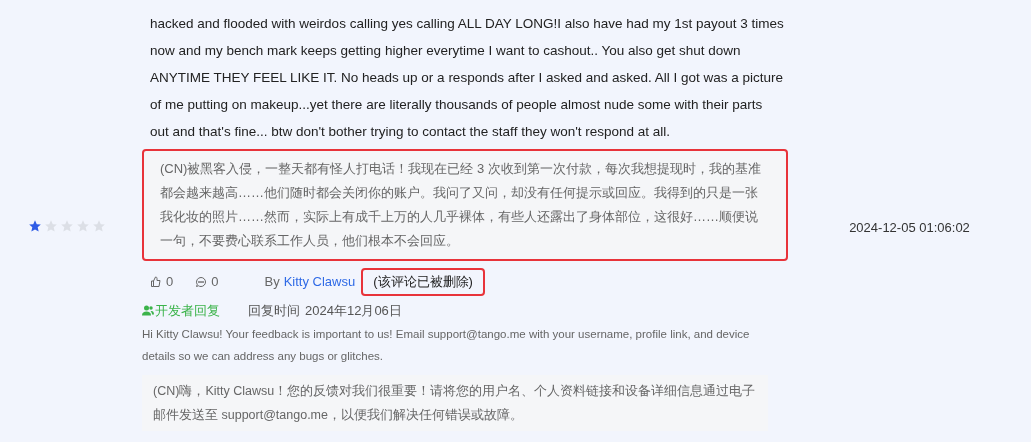 The height and width of the screenshot is (442, 1031). What do you see at coordinates (170, 282) in the screenshot?
I see `like-count: 0` at bounding box center [170, 282].